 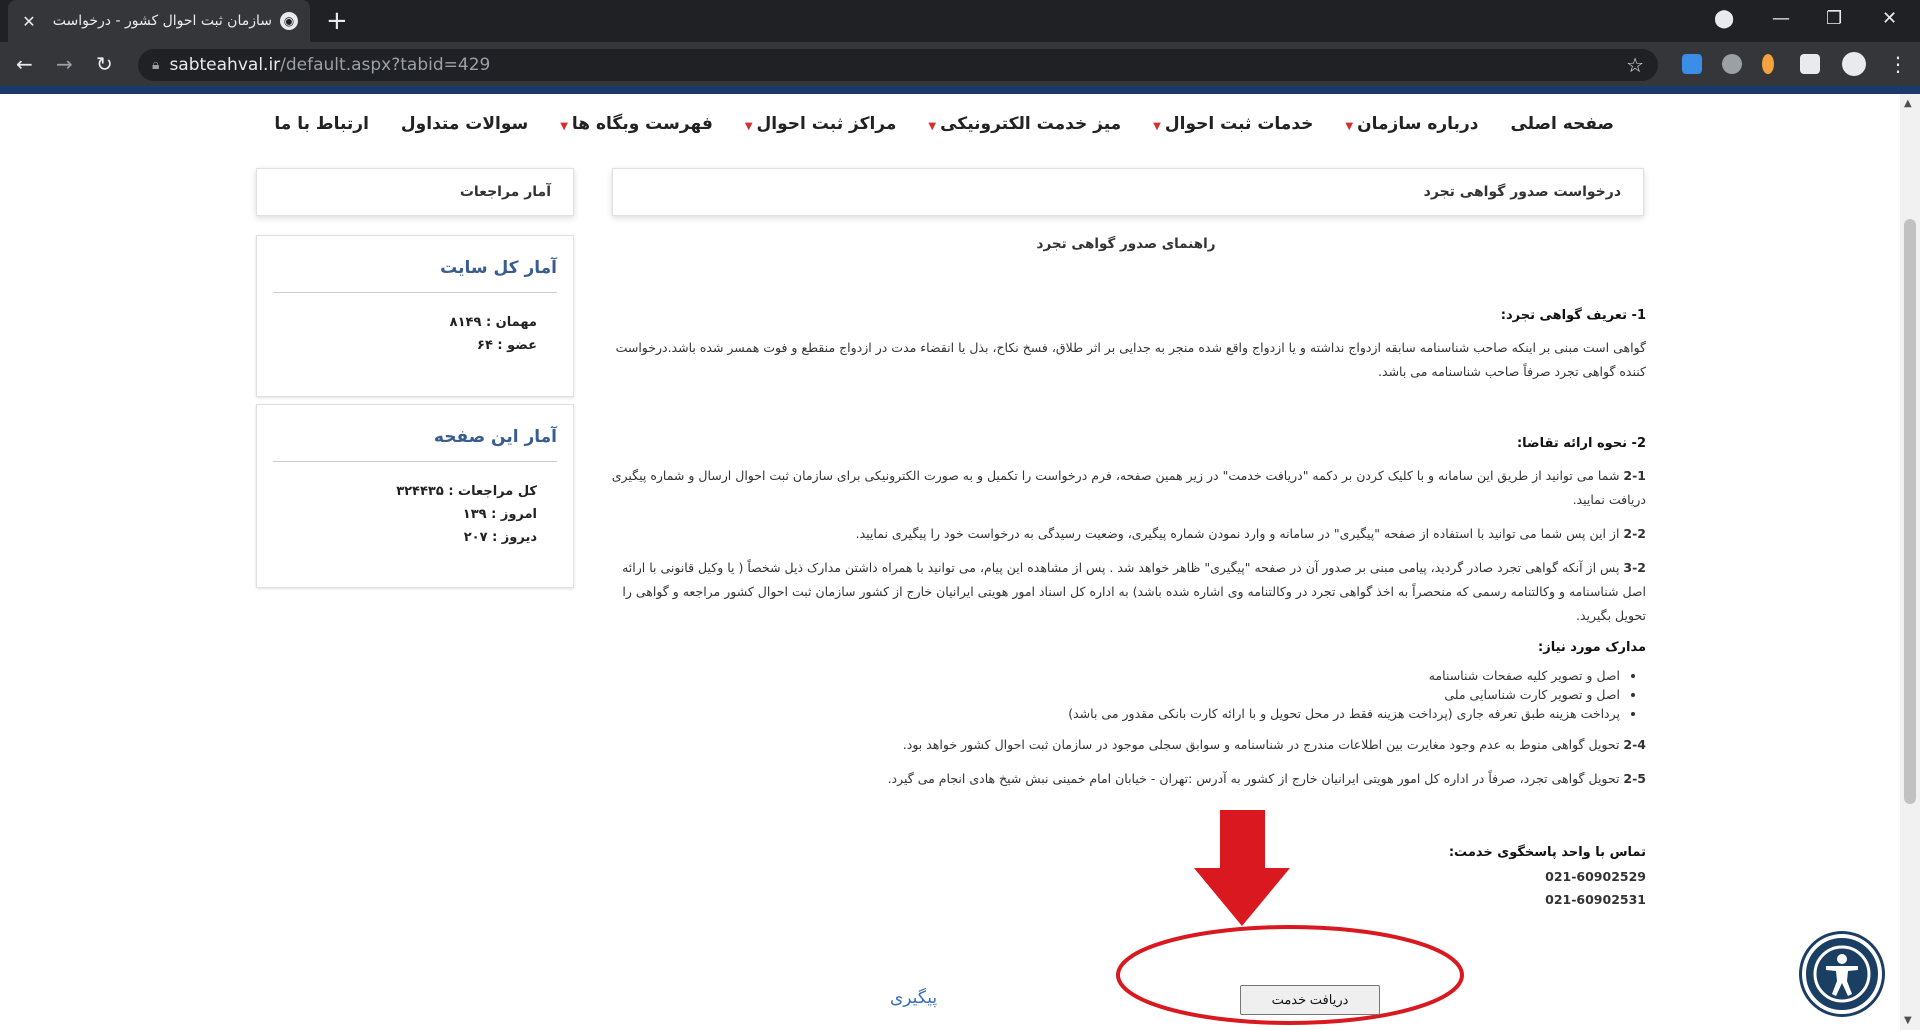 I want to click on page-scrollbar: ▲ ▼, so click(x=1910, y=562).